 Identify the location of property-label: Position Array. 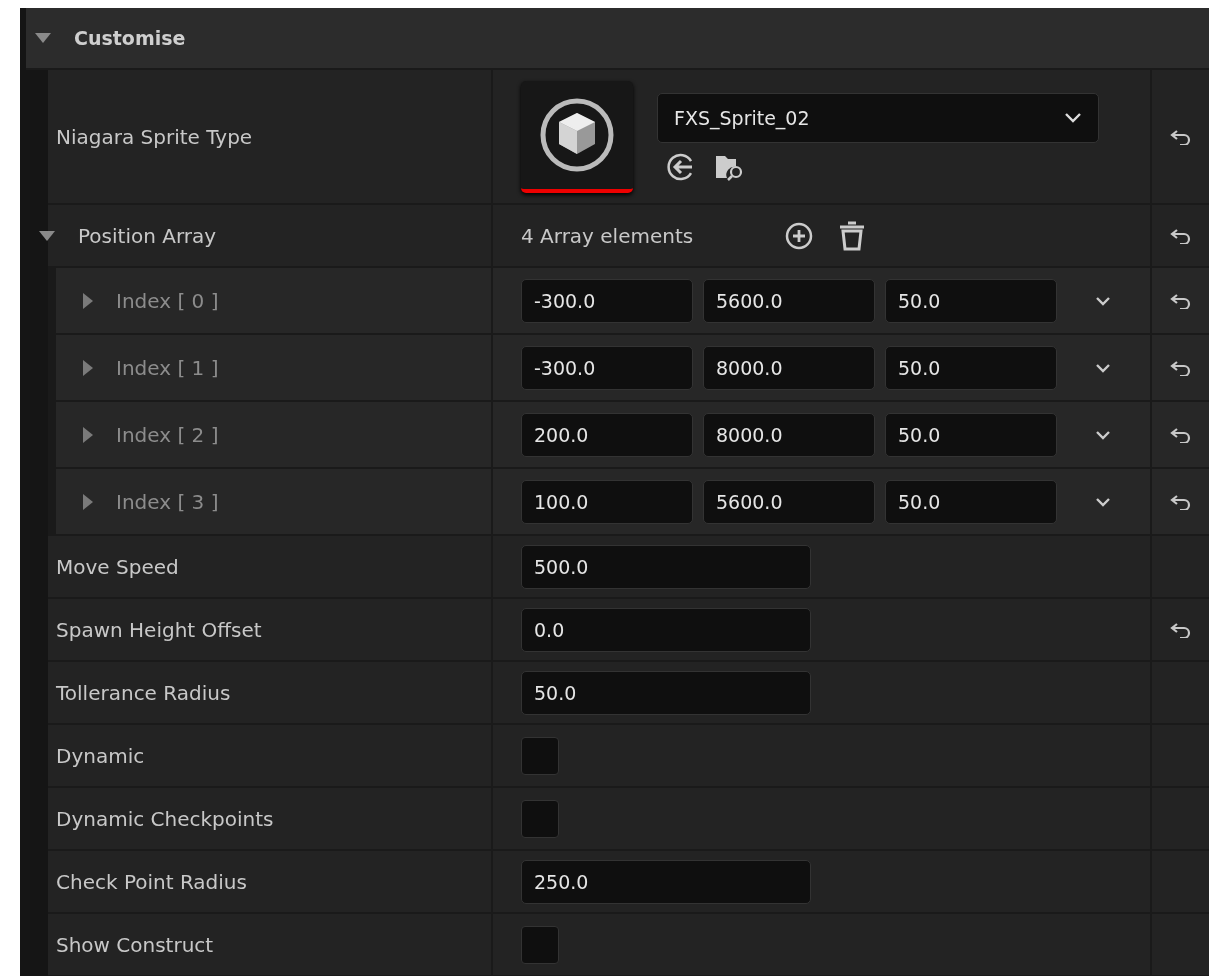
(147, 235).